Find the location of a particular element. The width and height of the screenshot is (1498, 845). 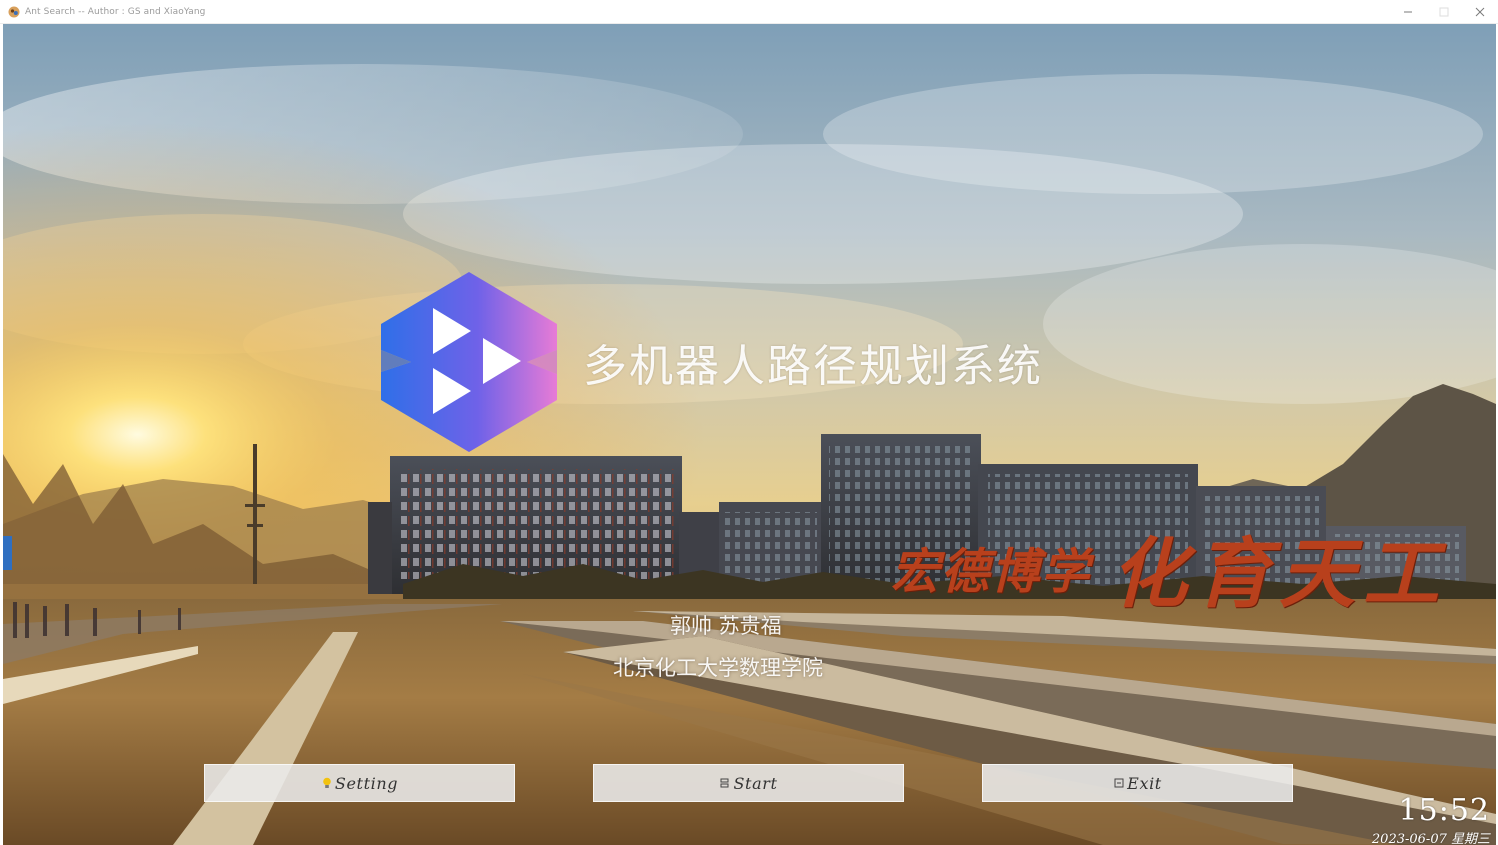

window-controls is located at coordinates (1444, 12).